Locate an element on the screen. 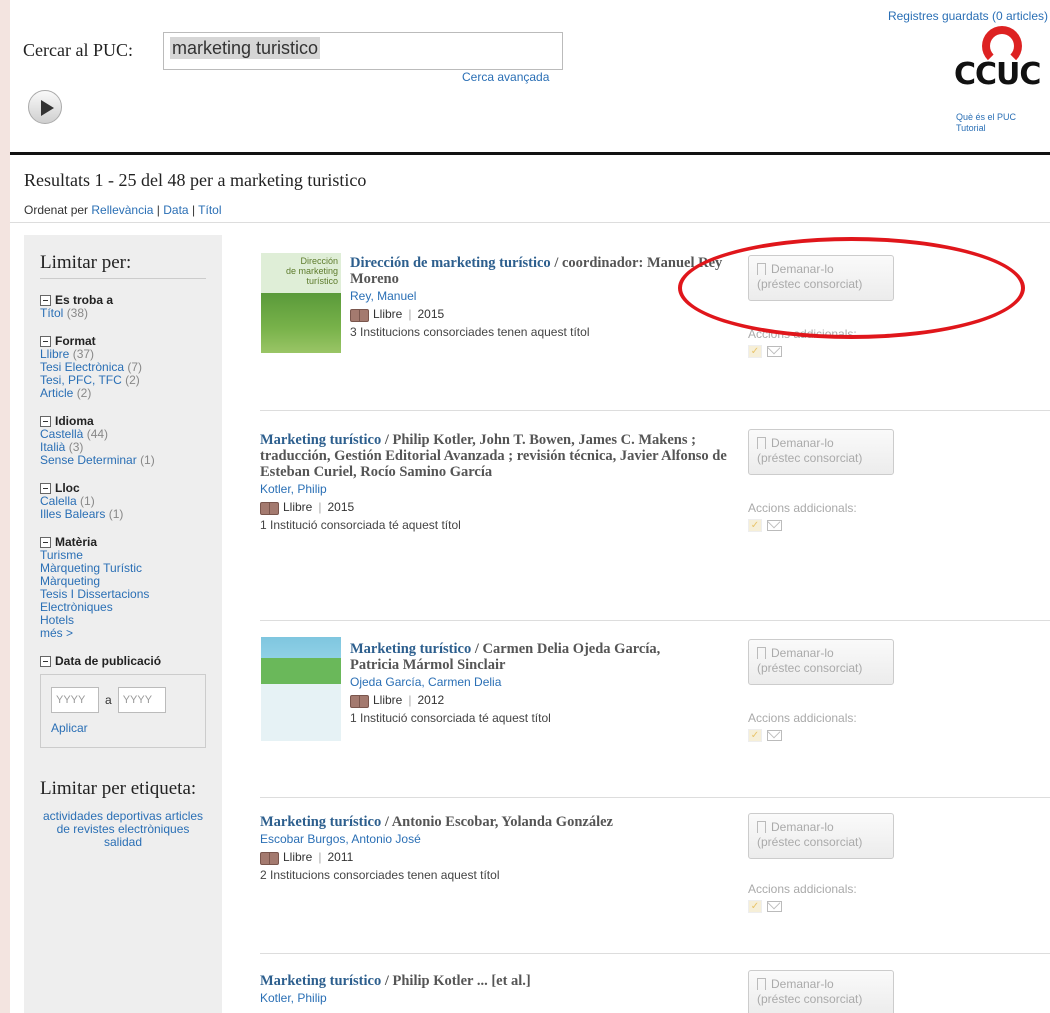  book-cover-image: Dirección de marketing turístico is located at coordinates (301, 303).